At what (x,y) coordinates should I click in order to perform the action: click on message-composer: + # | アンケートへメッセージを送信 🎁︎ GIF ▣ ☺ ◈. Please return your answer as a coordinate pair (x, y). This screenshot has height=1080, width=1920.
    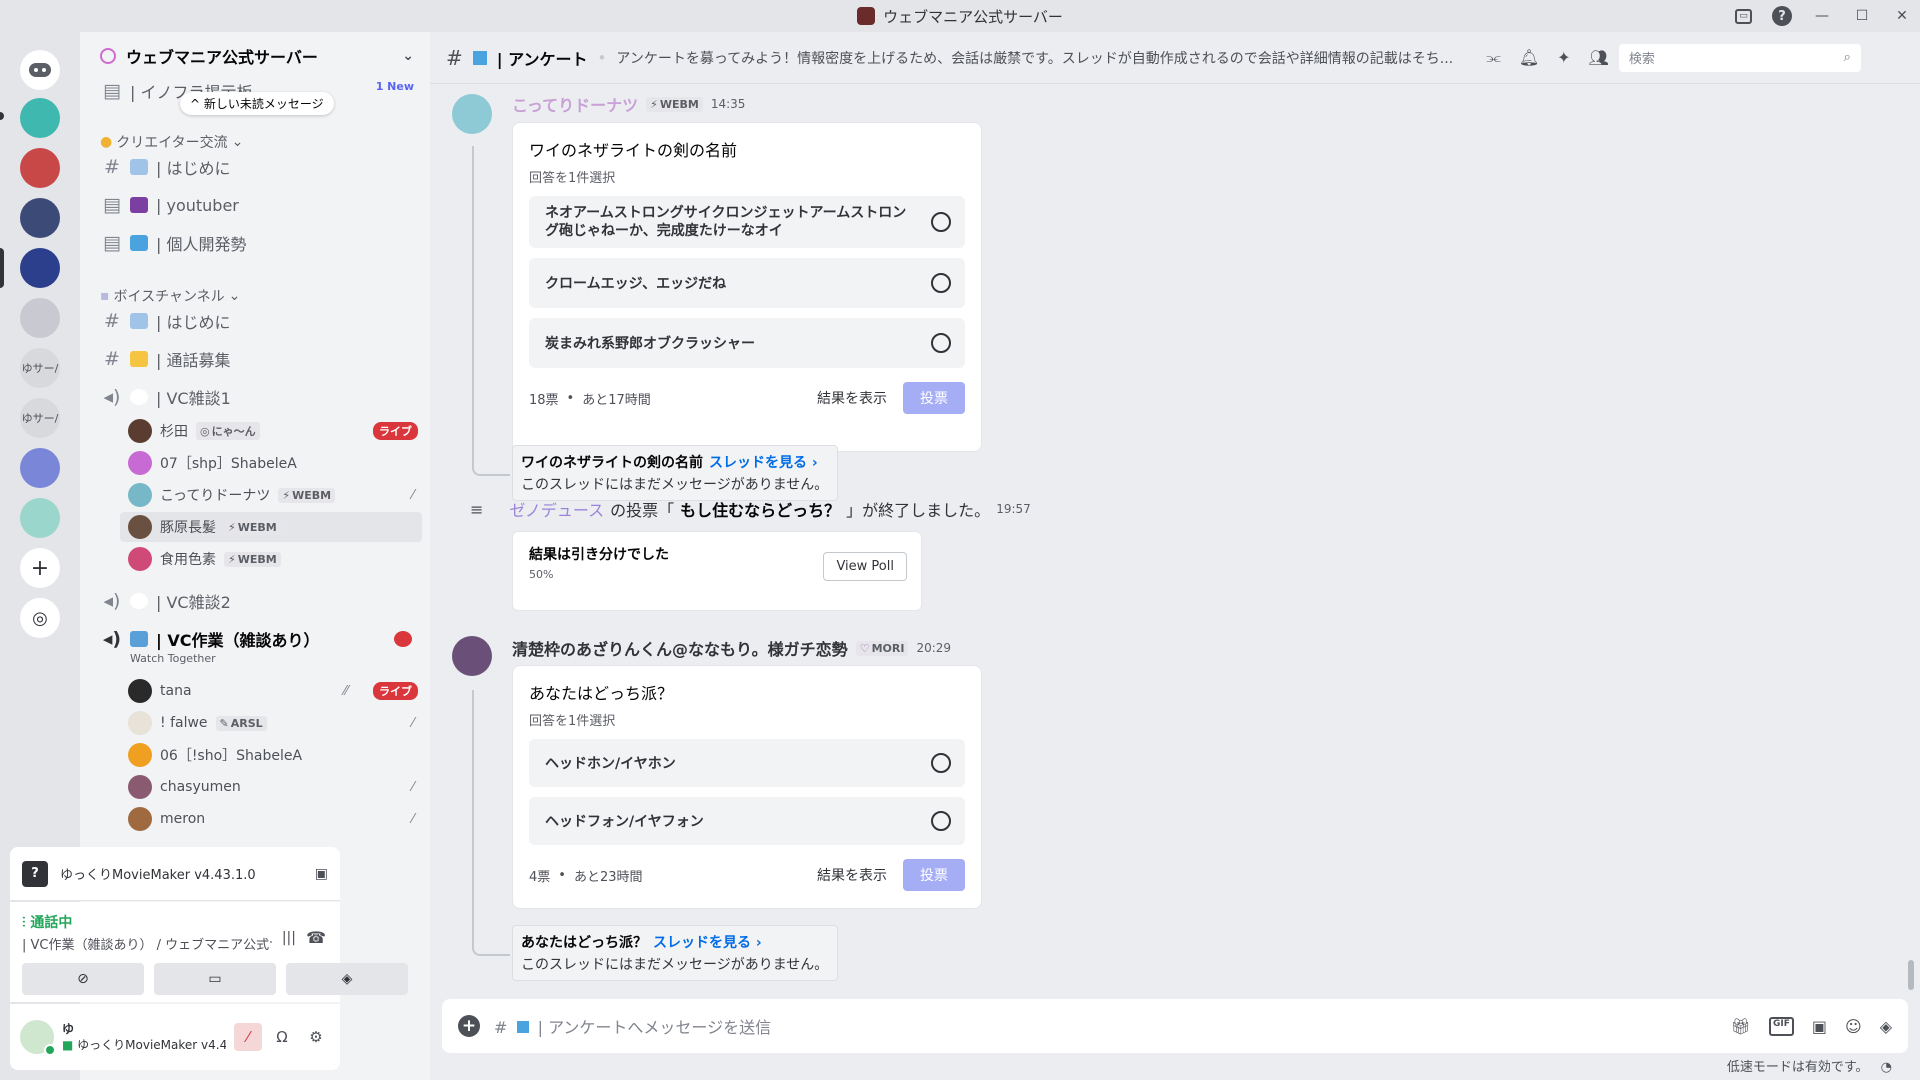
    Looking at the image, I should click on (1175, 1026).